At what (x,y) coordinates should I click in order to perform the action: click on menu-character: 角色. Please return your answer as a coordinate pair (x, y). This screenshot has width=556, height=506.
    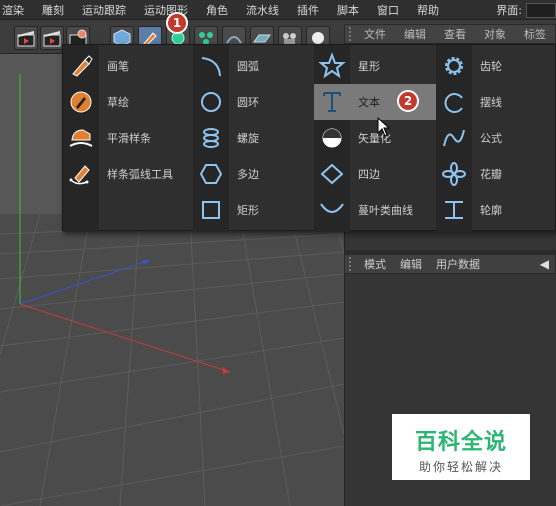
    Looking at the image, I should click on (217, 10).